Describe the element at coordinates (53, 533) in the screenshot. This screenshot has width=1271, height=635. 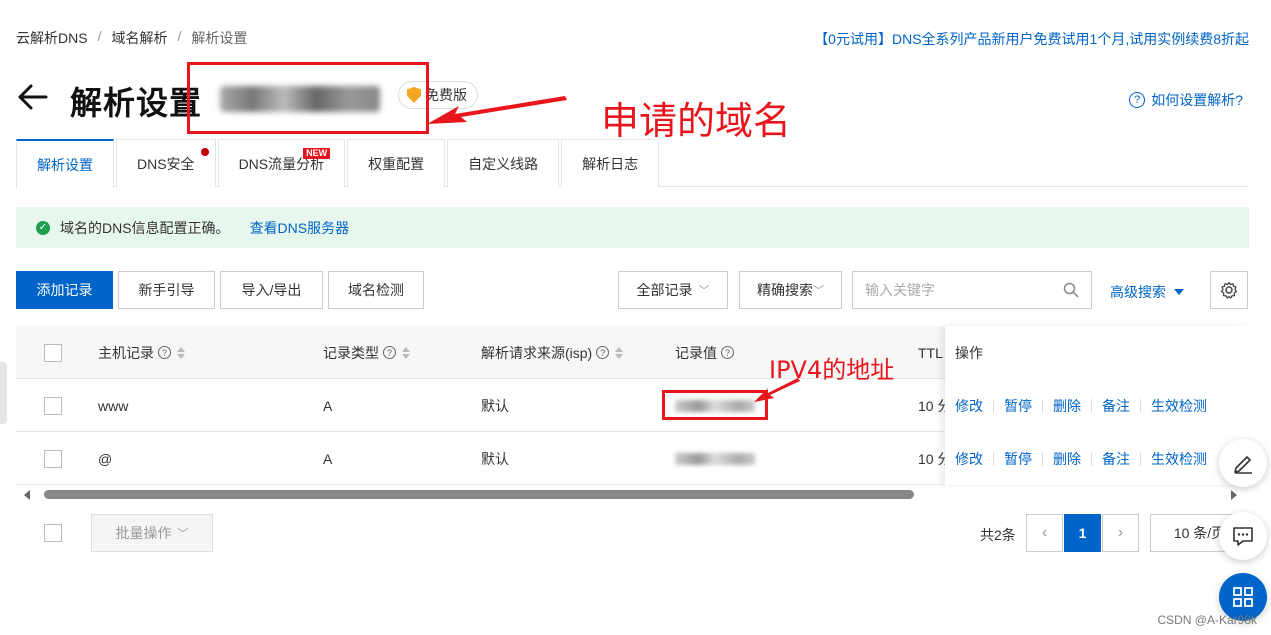
I see `footer-select-all-checkbox` at that location.